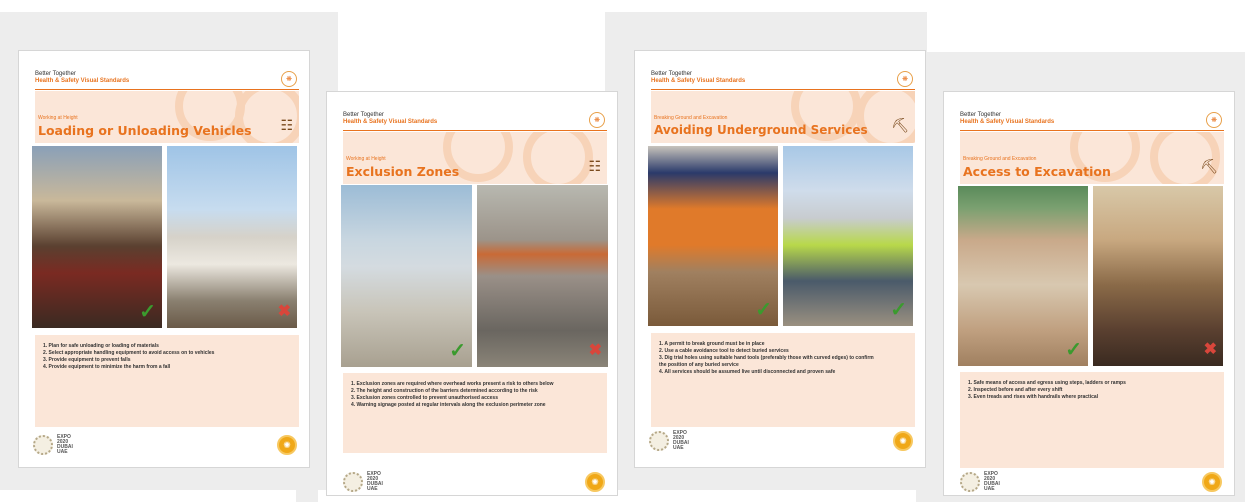 This screenshot has height=502, width=1245. Describe the element at coordinates (848, 236) in the screenshot. I see `photo-correct-2: ✓` at that location.